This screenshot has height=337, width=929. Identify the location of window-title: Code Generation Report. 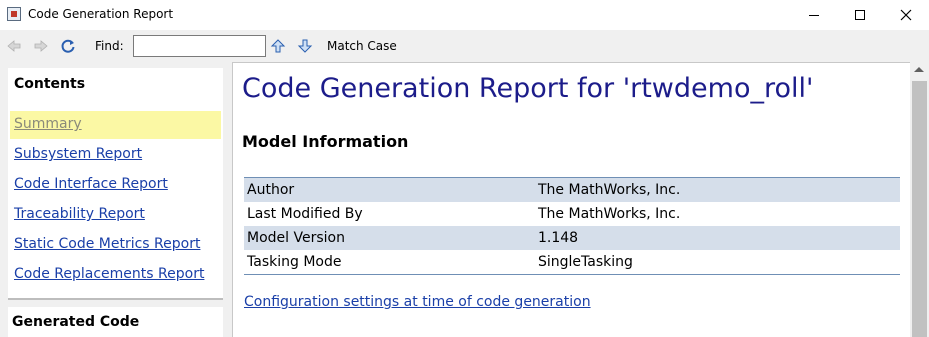
(101, 14).